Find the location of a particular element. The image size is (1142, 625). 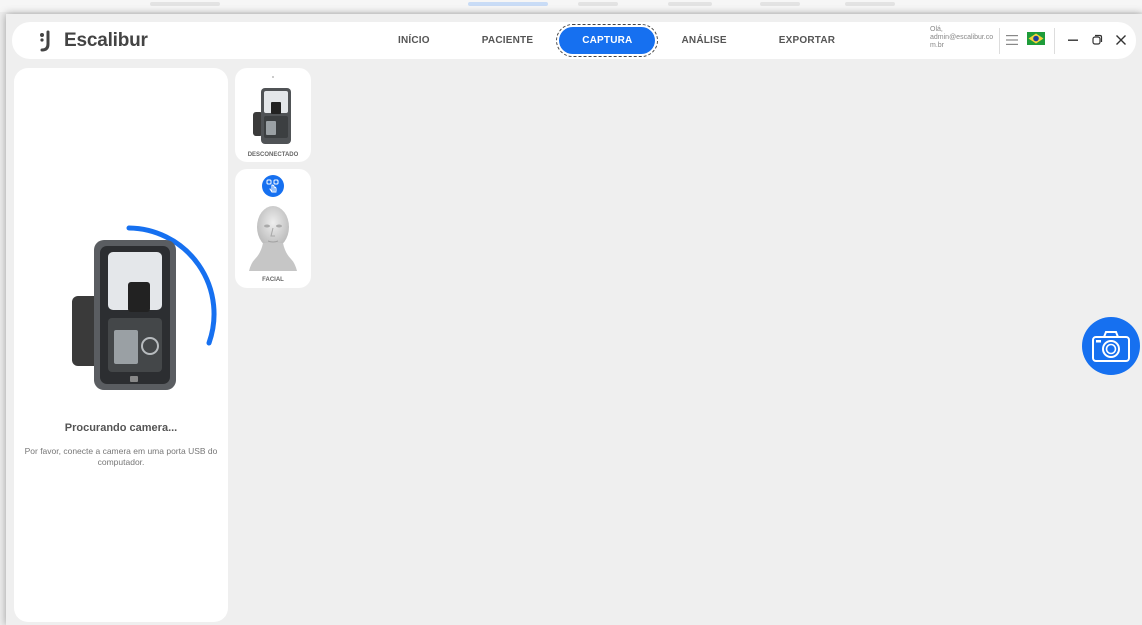

background-window-strip is located at coordinates (571, 6).